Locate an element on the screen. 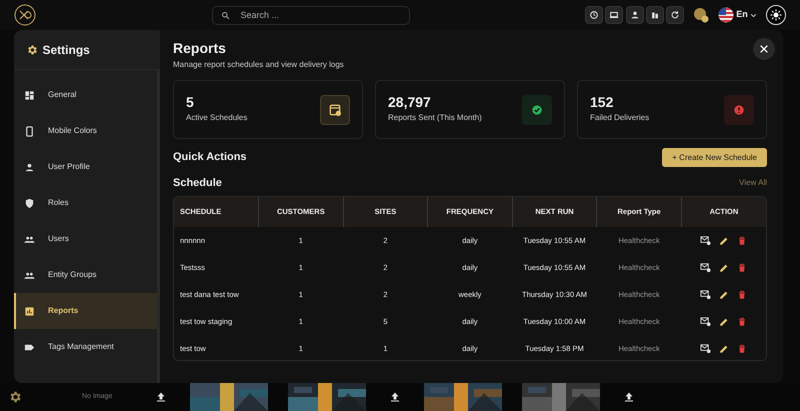 This screenshot has height=411, width=800. clock-icon is located at coordinates (594, 15).